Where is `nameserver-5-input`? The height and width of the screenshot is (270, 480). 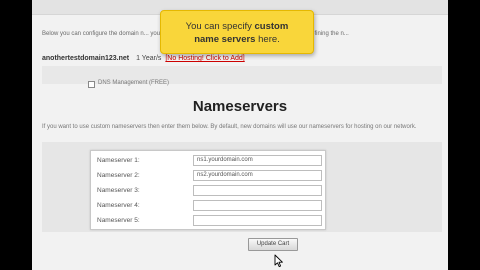
nameserver-5-input is located at coordinates (257, 220).